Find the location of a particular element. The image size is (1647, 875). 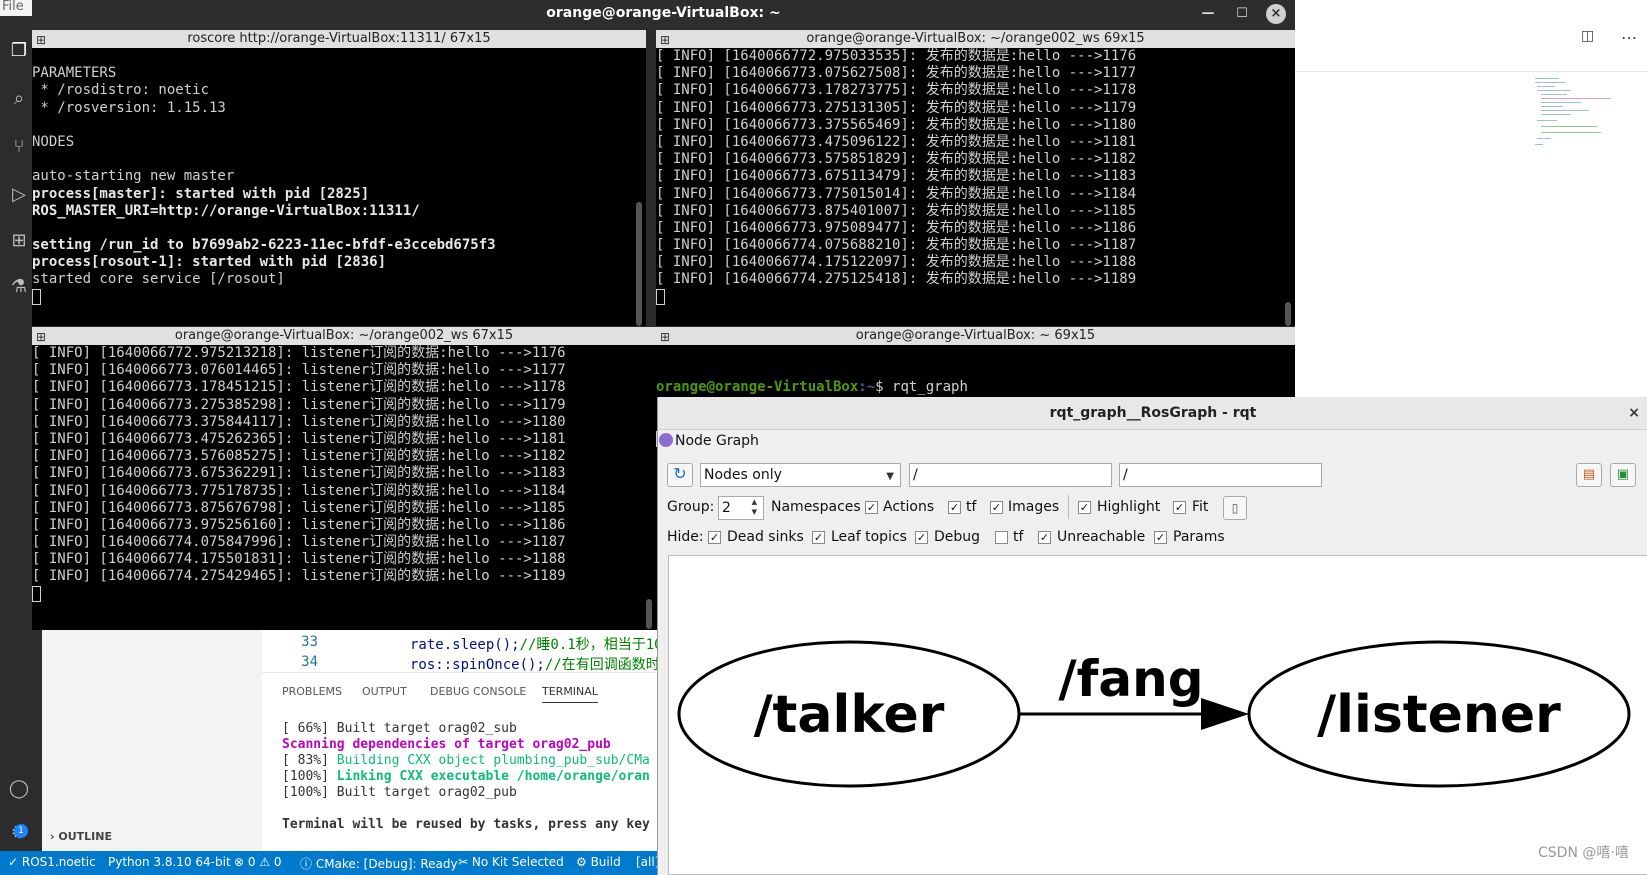

group-spinbox: 2 ▲ ▼ is located at coordinates (741, 508).